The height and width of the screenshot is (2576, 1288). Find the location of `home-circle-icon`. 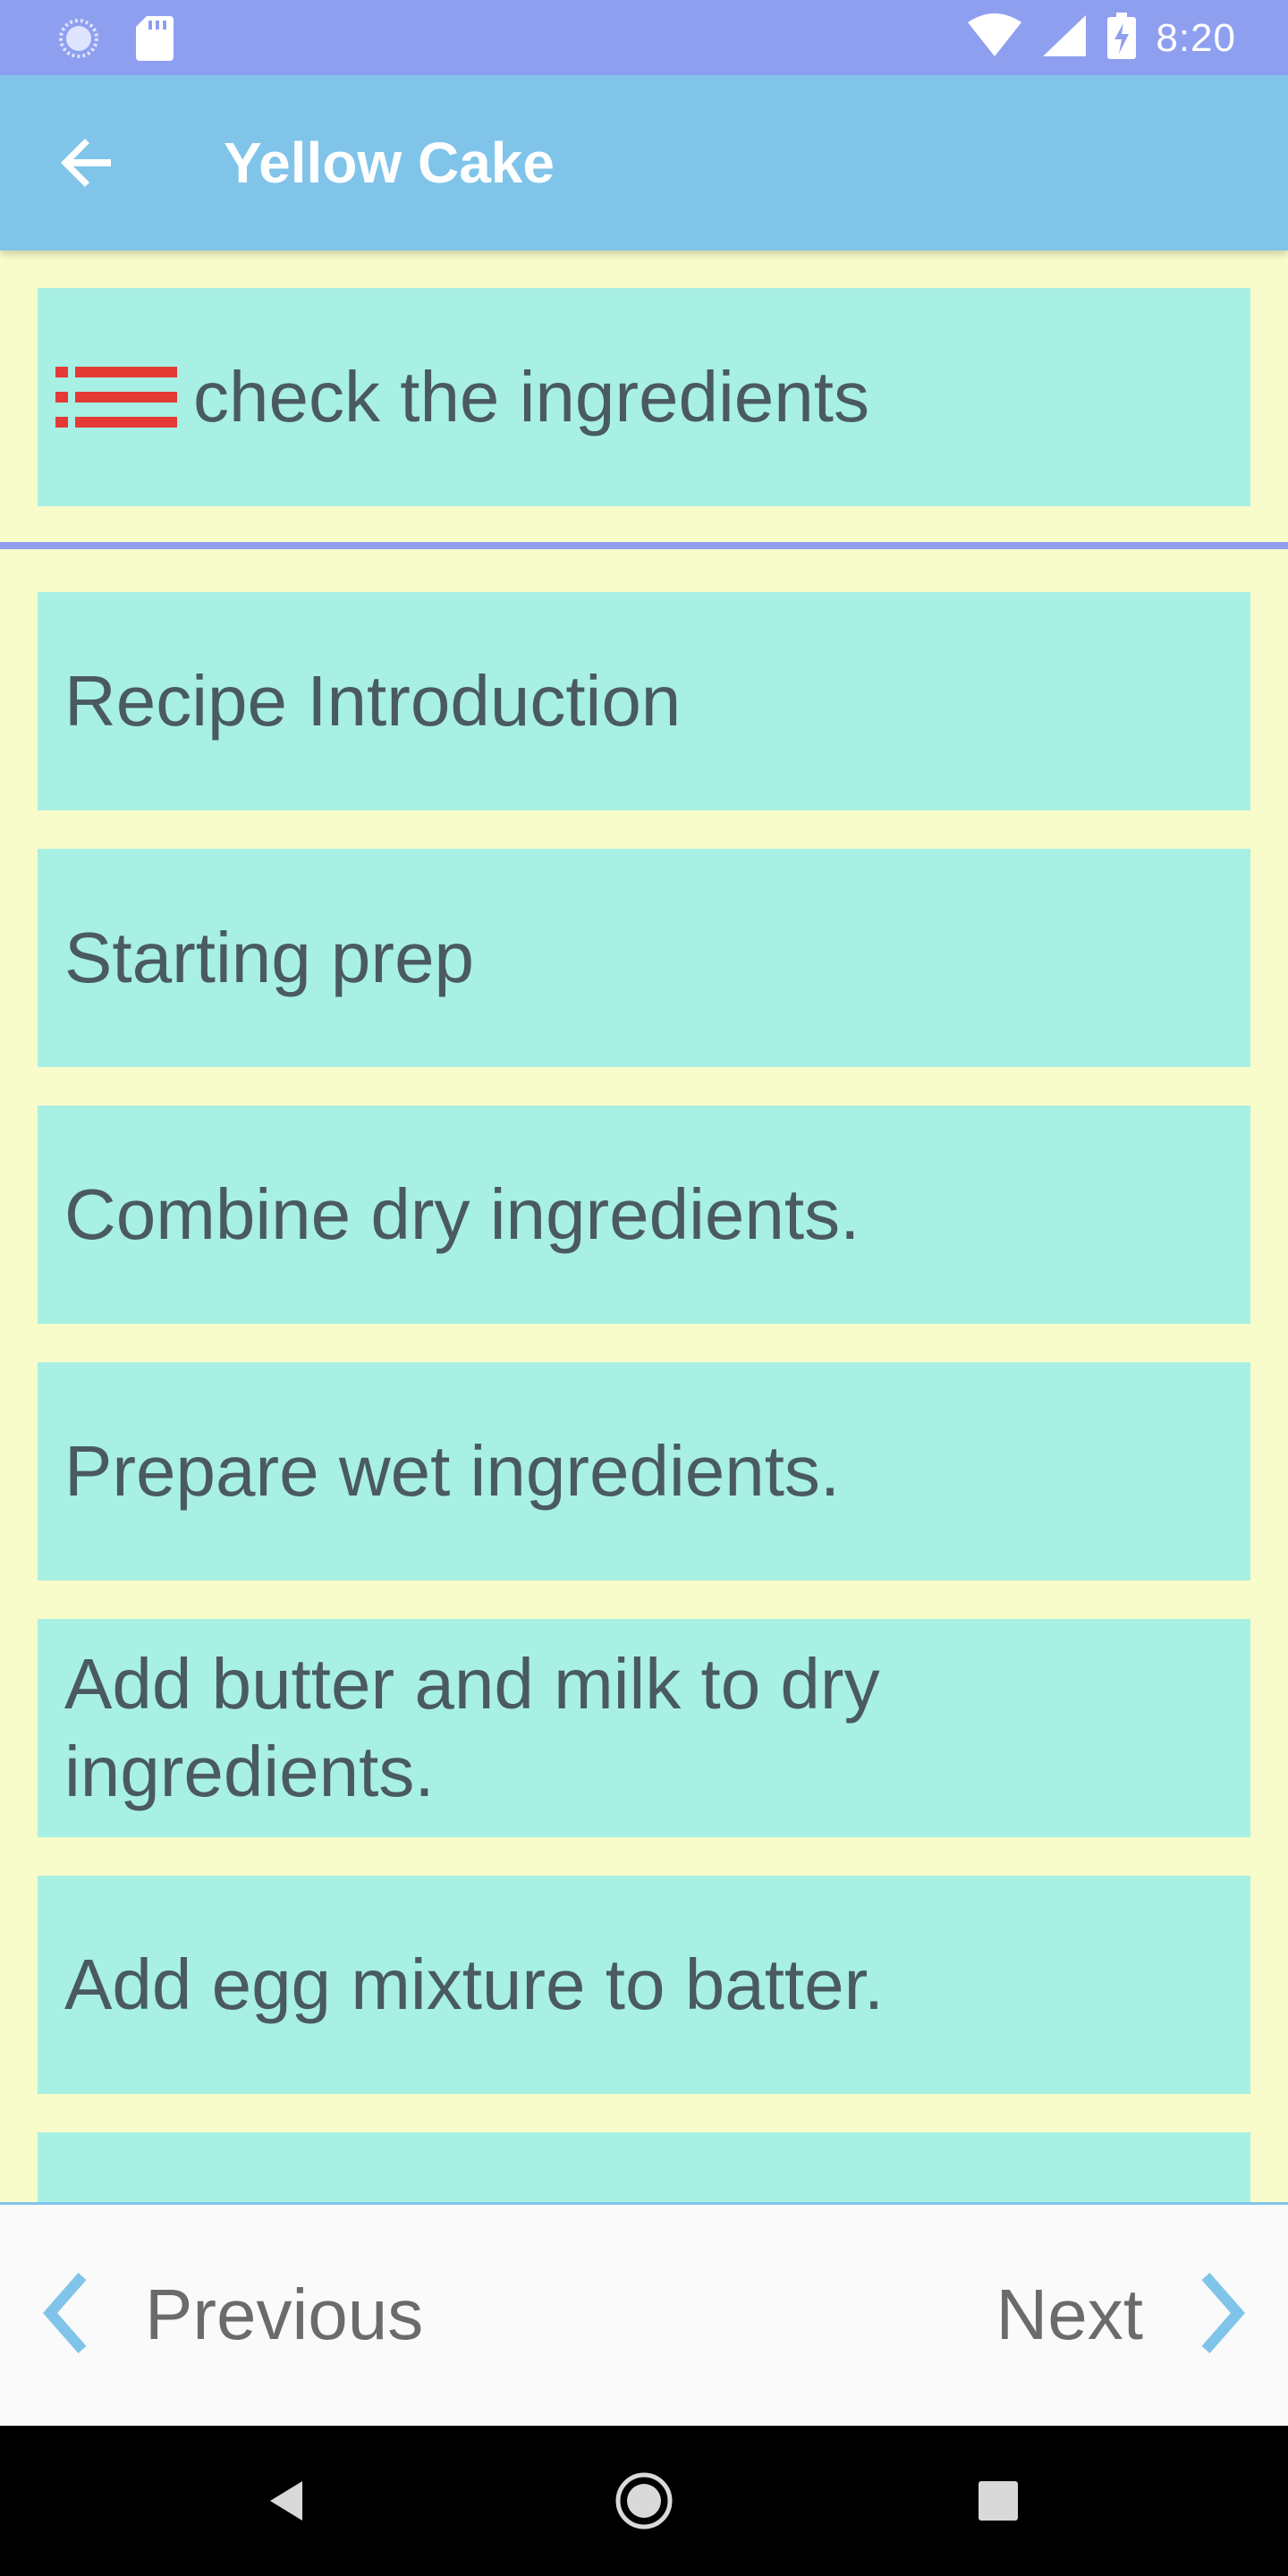

home-circle-icon is located at coordinates (644, 2503).